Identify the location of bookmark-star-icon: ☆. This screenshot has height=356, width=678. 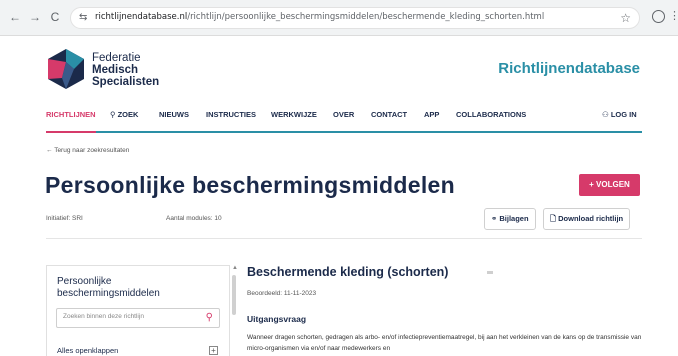
(625, 18).